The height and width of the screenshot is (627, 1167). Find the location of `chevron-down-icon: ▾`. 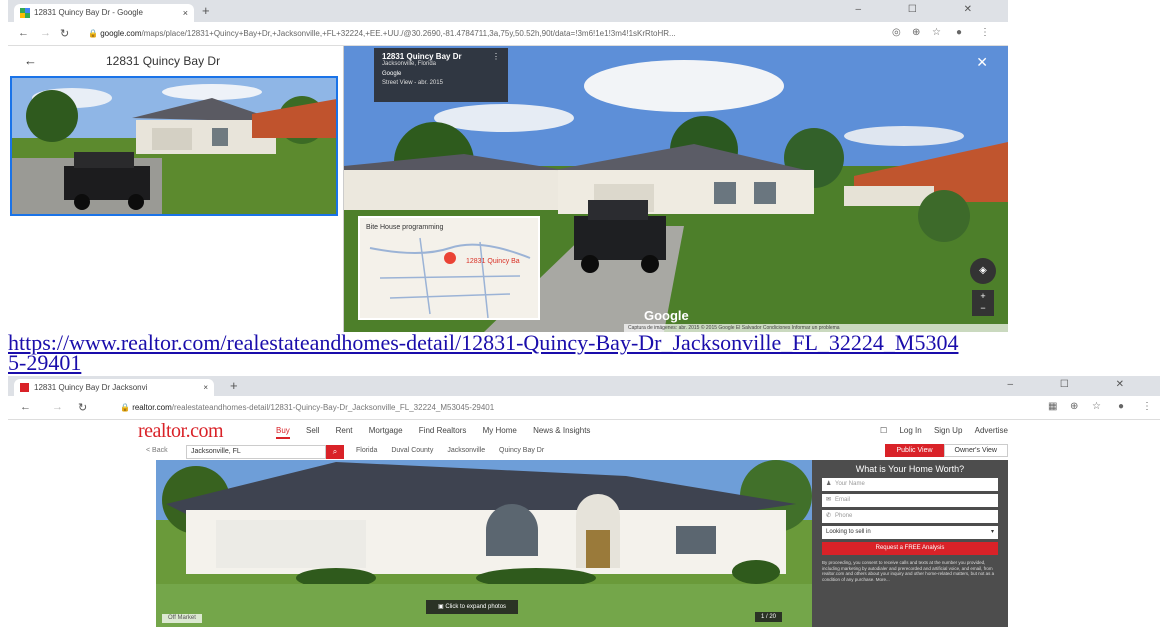

chevron-down-icon: ▾ is located at coordinates (992, 532).